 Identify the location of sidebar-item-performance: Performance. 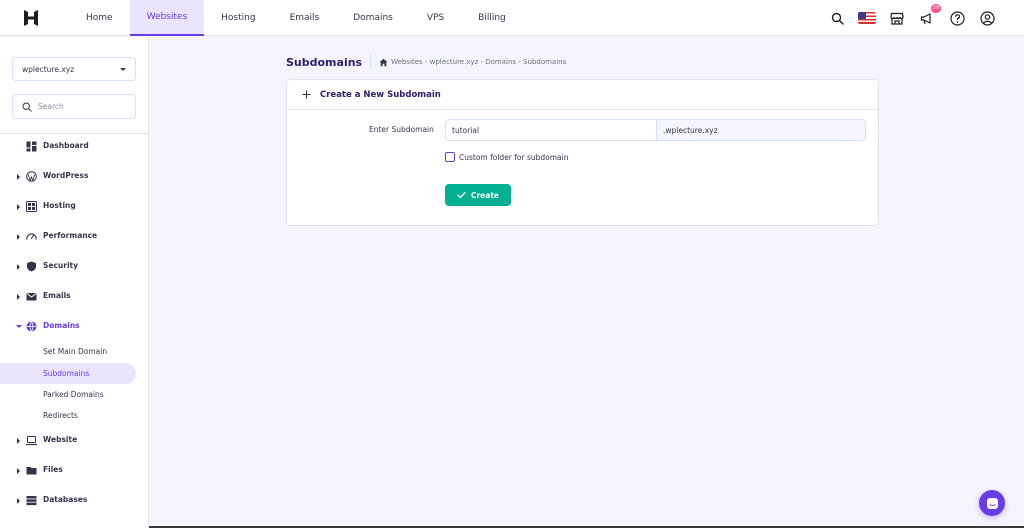
(74, 237).